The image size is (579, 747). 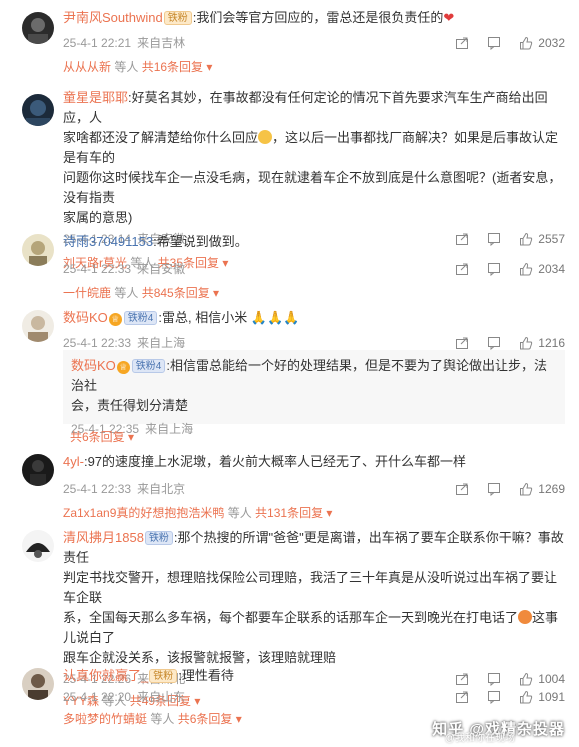 I want to click on watermark-sub: @我和你在现场, so click(x=479, y=738).